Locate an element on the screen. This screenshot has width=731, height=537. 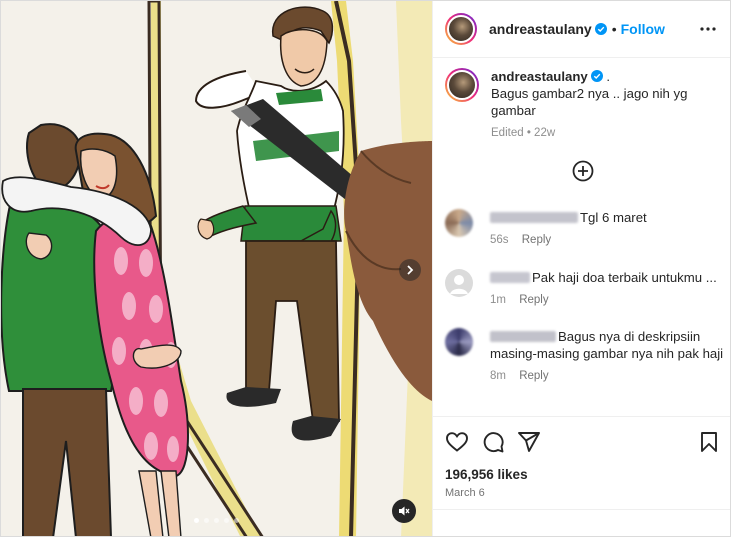
comment-age: 56s is located at coordinates (499, 240).